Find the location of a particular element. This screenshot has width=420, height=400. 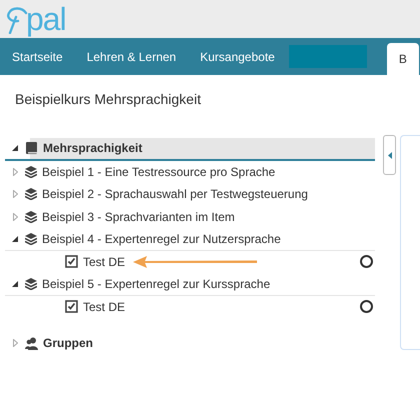

tree-item: Beispiel 5 - Expertenregel zur Kurssprache is located at coordinates (156, 283).